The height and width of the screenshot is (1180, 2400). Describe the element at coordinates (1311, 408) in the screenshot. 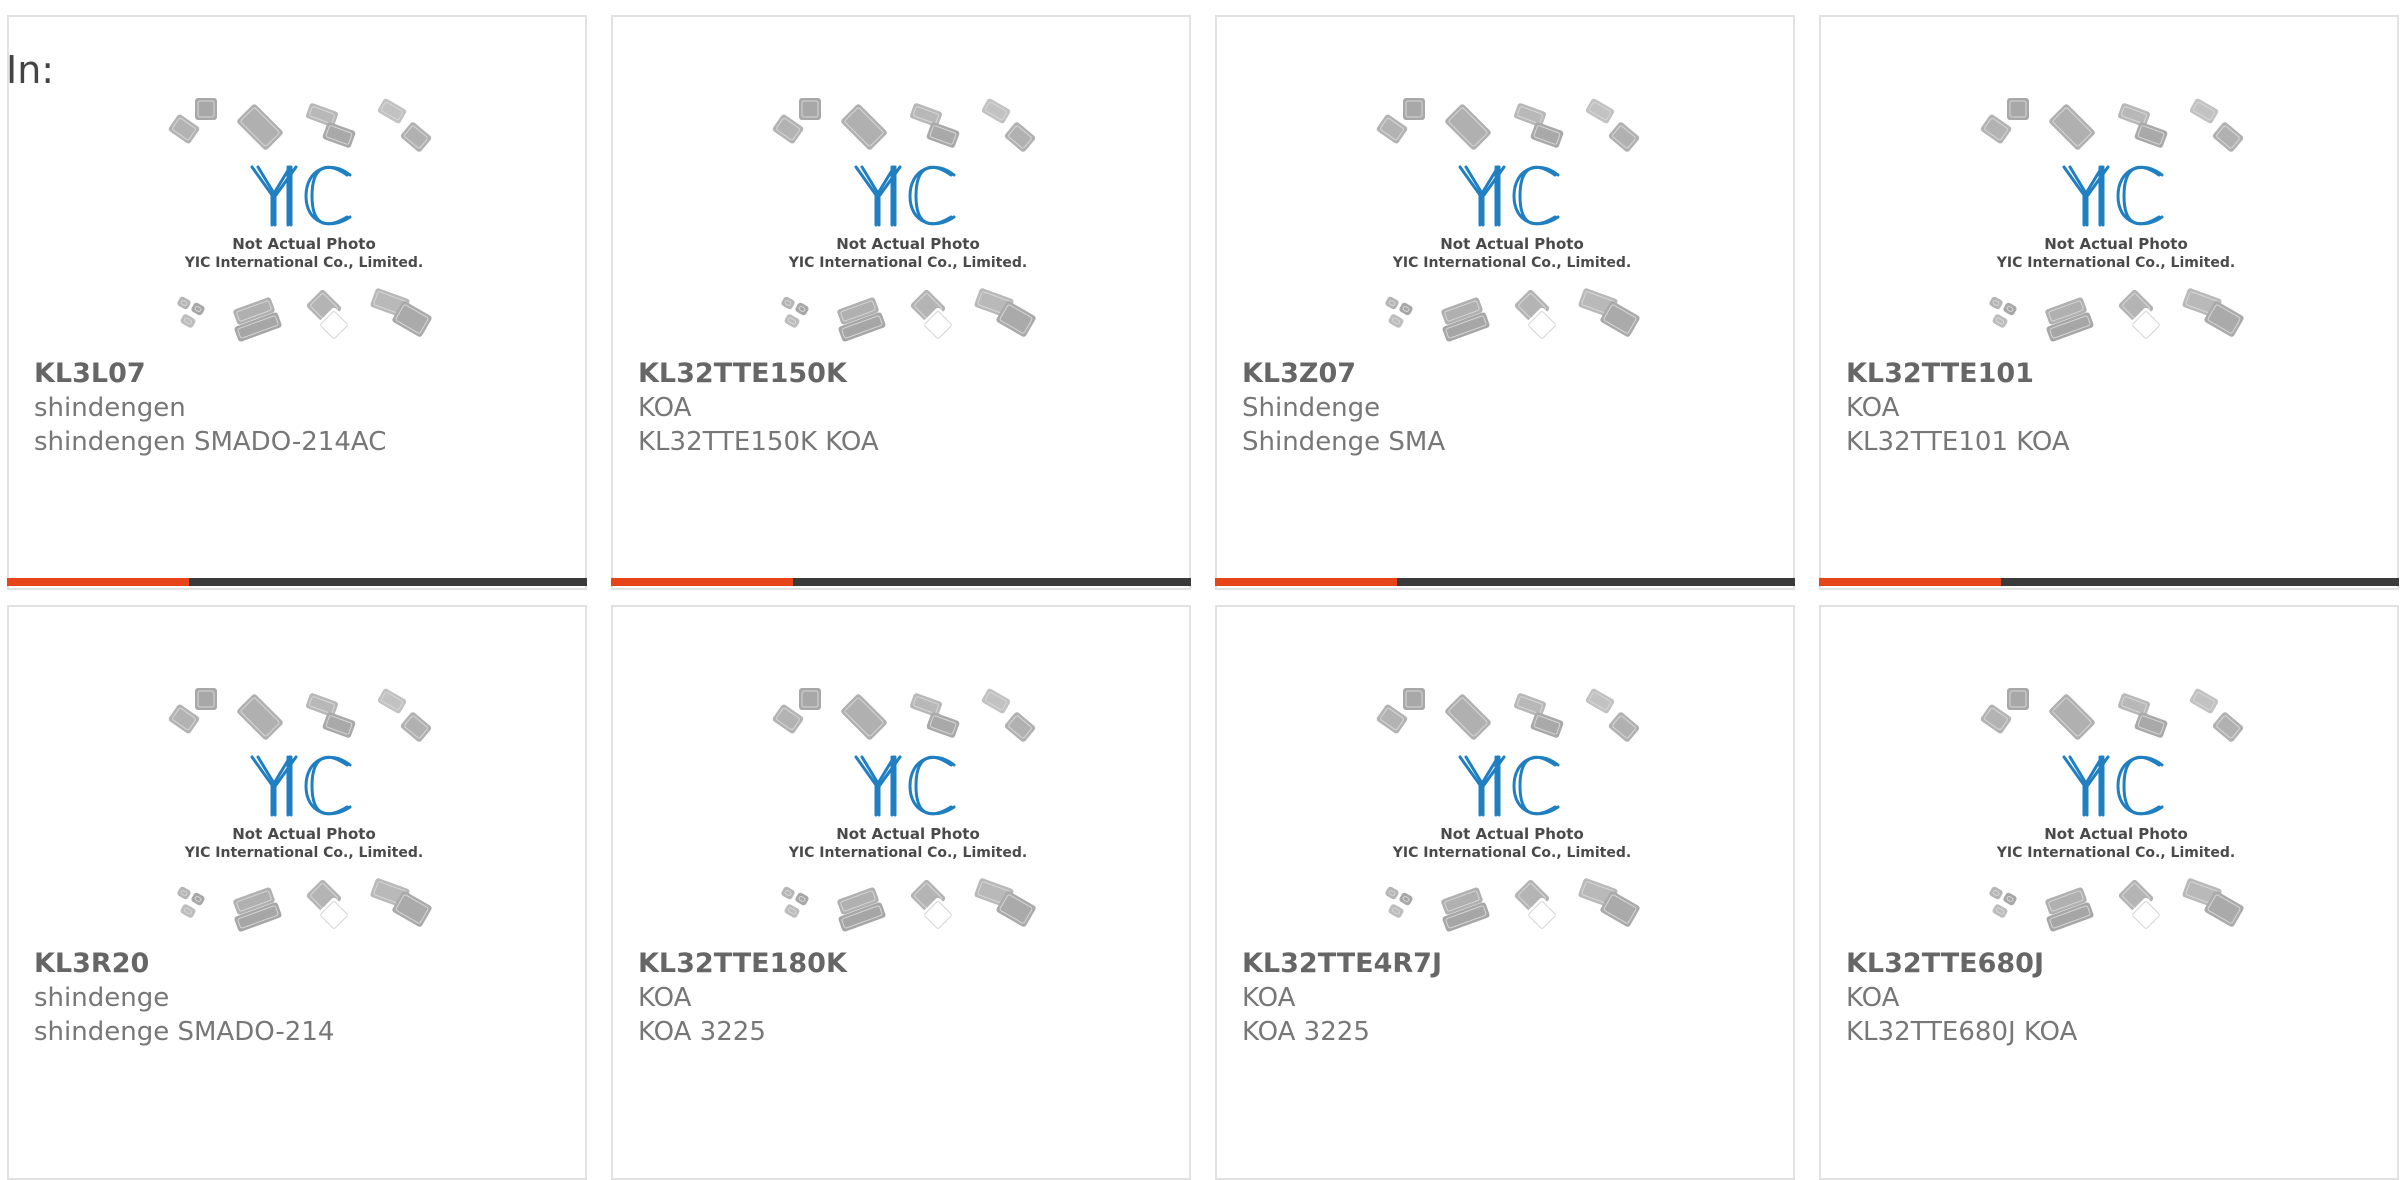

I see `manufacturer: Shindenge` at that location.